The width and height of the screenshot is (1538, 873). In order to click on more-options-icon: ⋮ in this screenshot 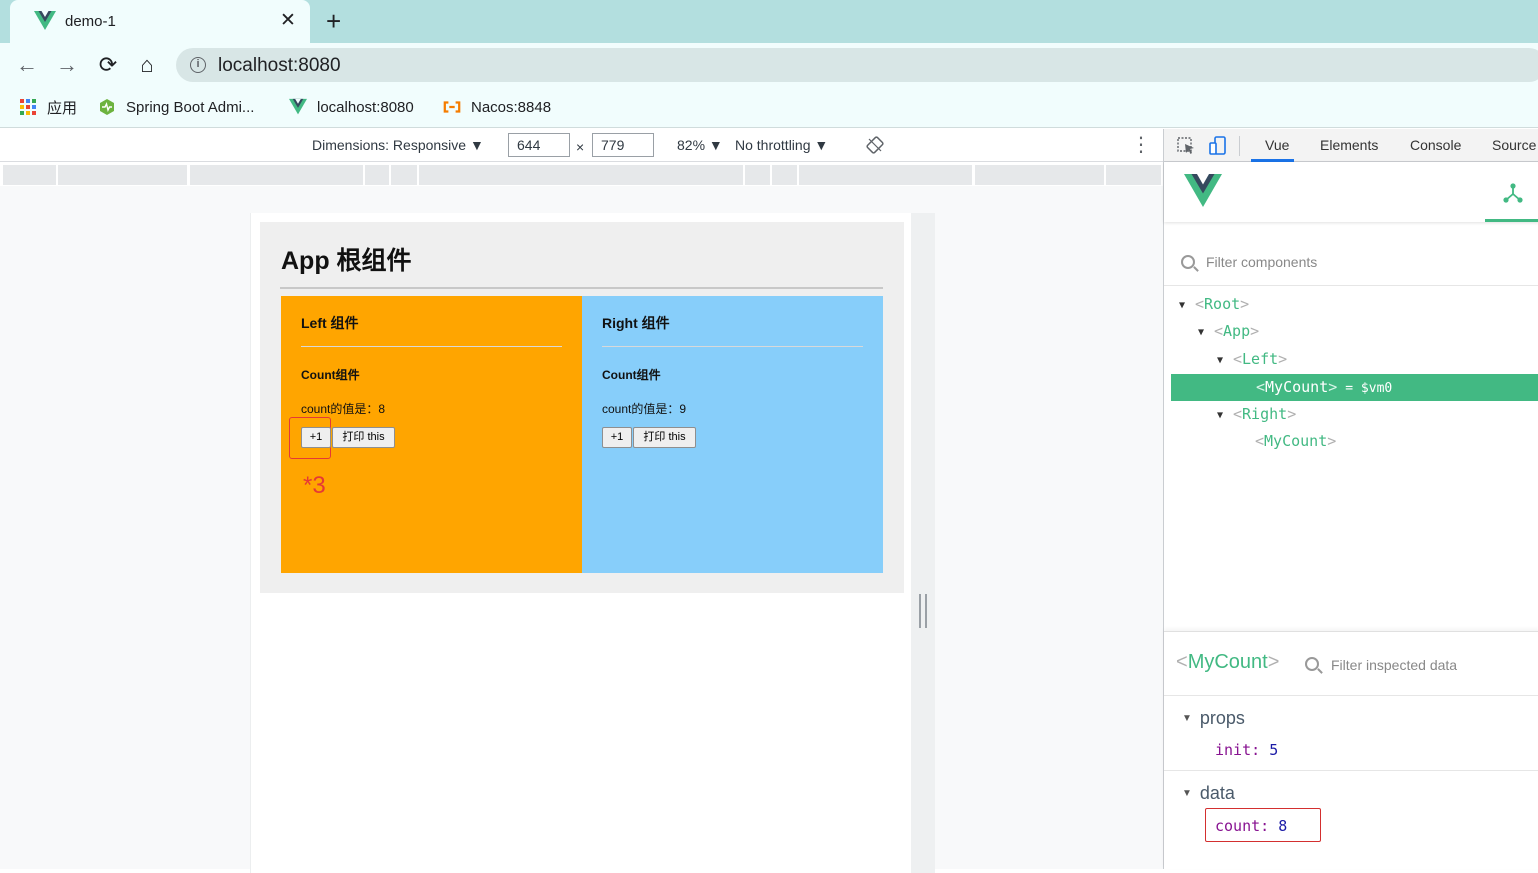, I will do `click(1141, 145)`.